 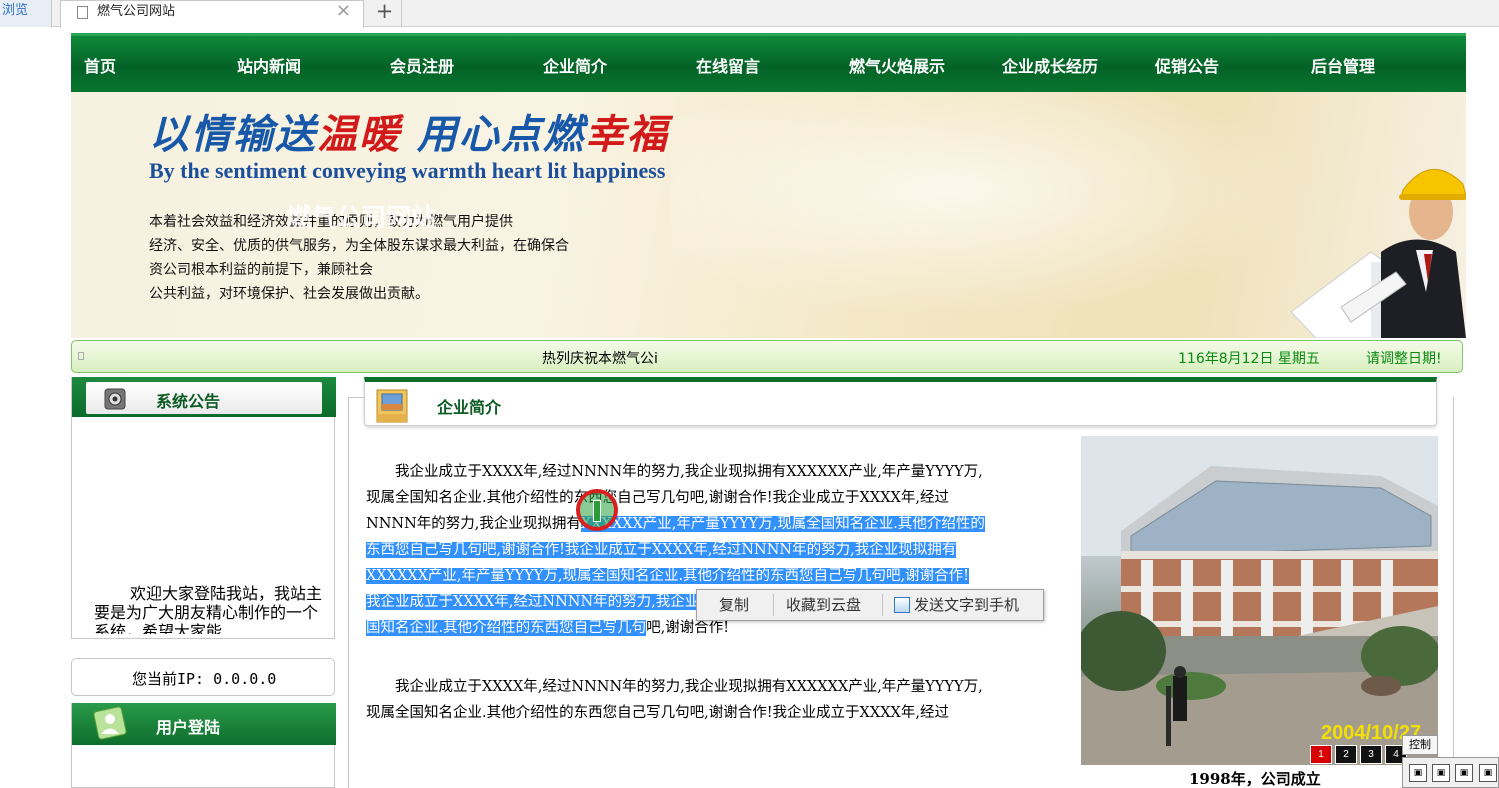 I want to click on banner-desc-line: 资公司根本利益的前提下，兼顾社会, so click(x=261, y=270).